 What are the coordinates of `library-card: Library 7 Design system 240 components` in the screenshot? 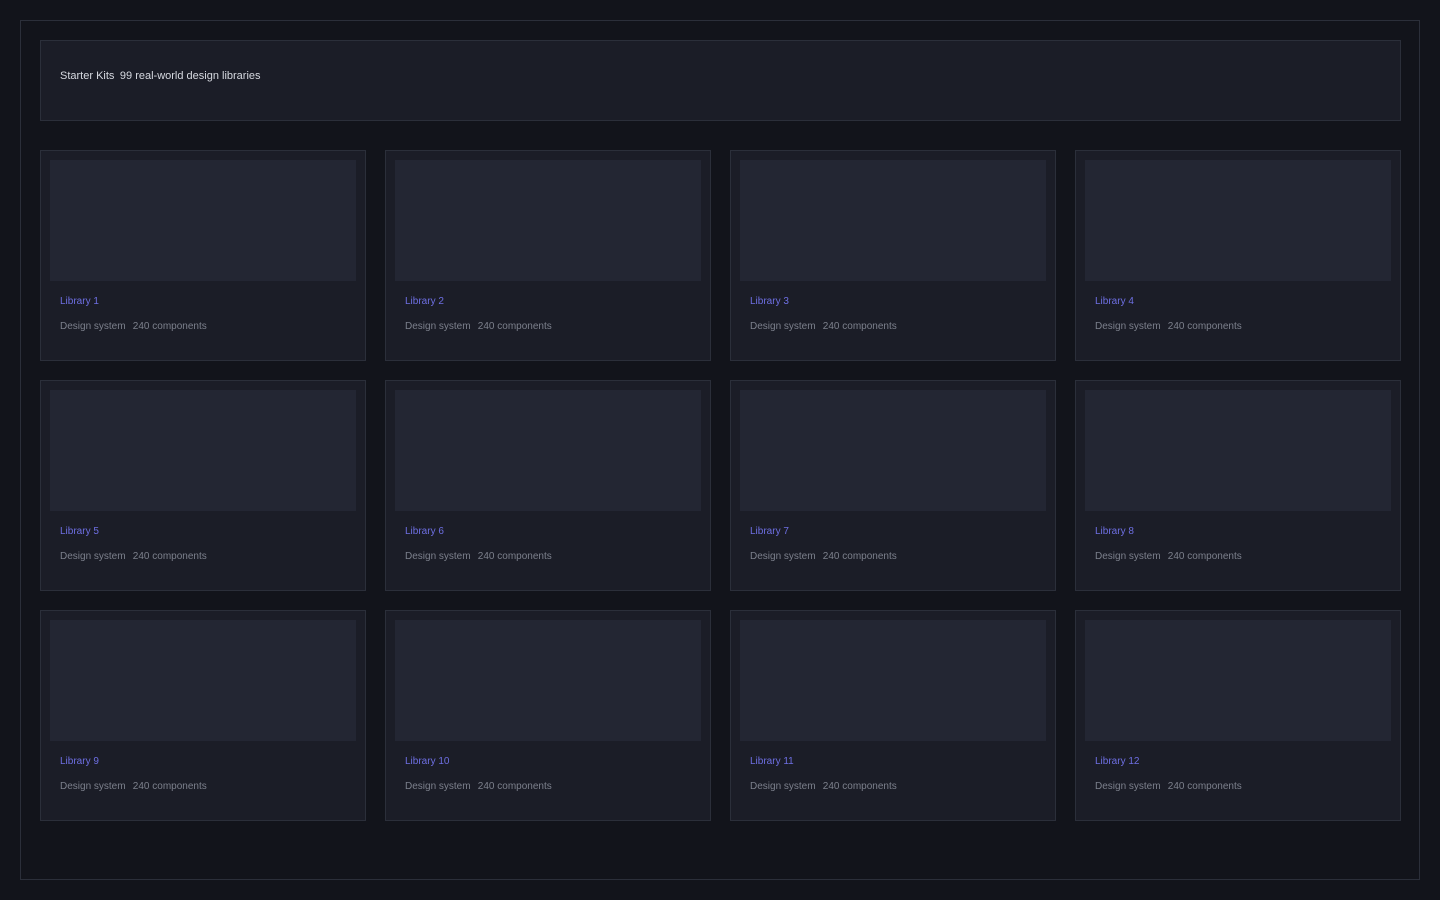 It's located at (893, 485).